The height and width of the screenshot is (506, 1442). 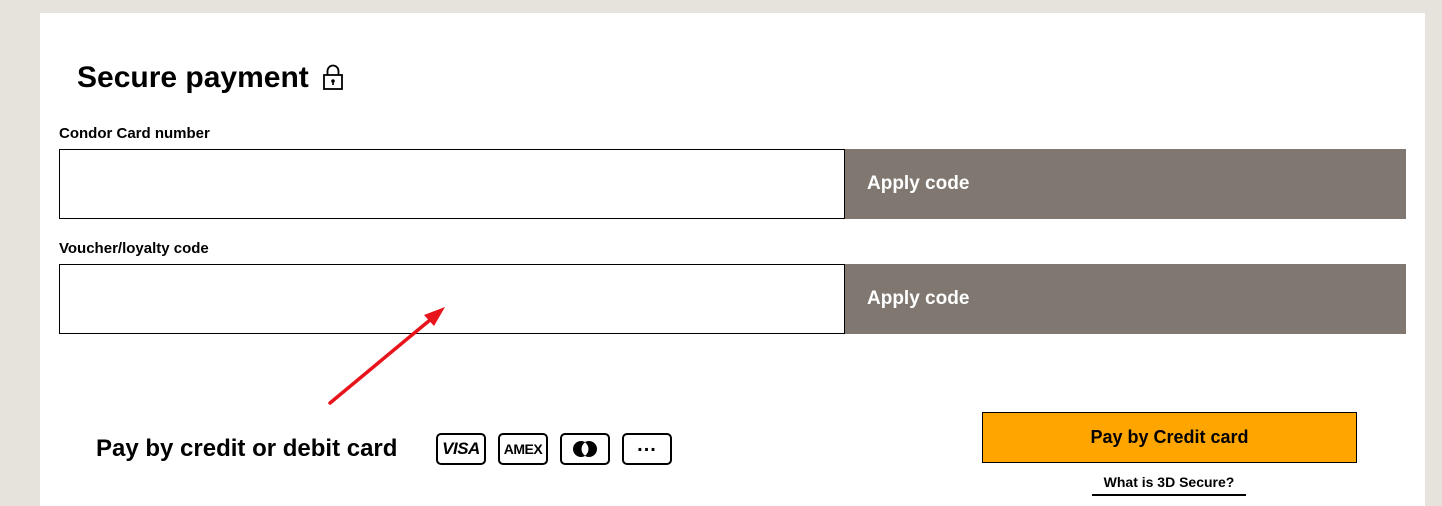 What do you see at coordinates (1125, 184) in the screenshot?
I see `condor-card-apply-button: Apply code` at bounding box center [1125, 184].